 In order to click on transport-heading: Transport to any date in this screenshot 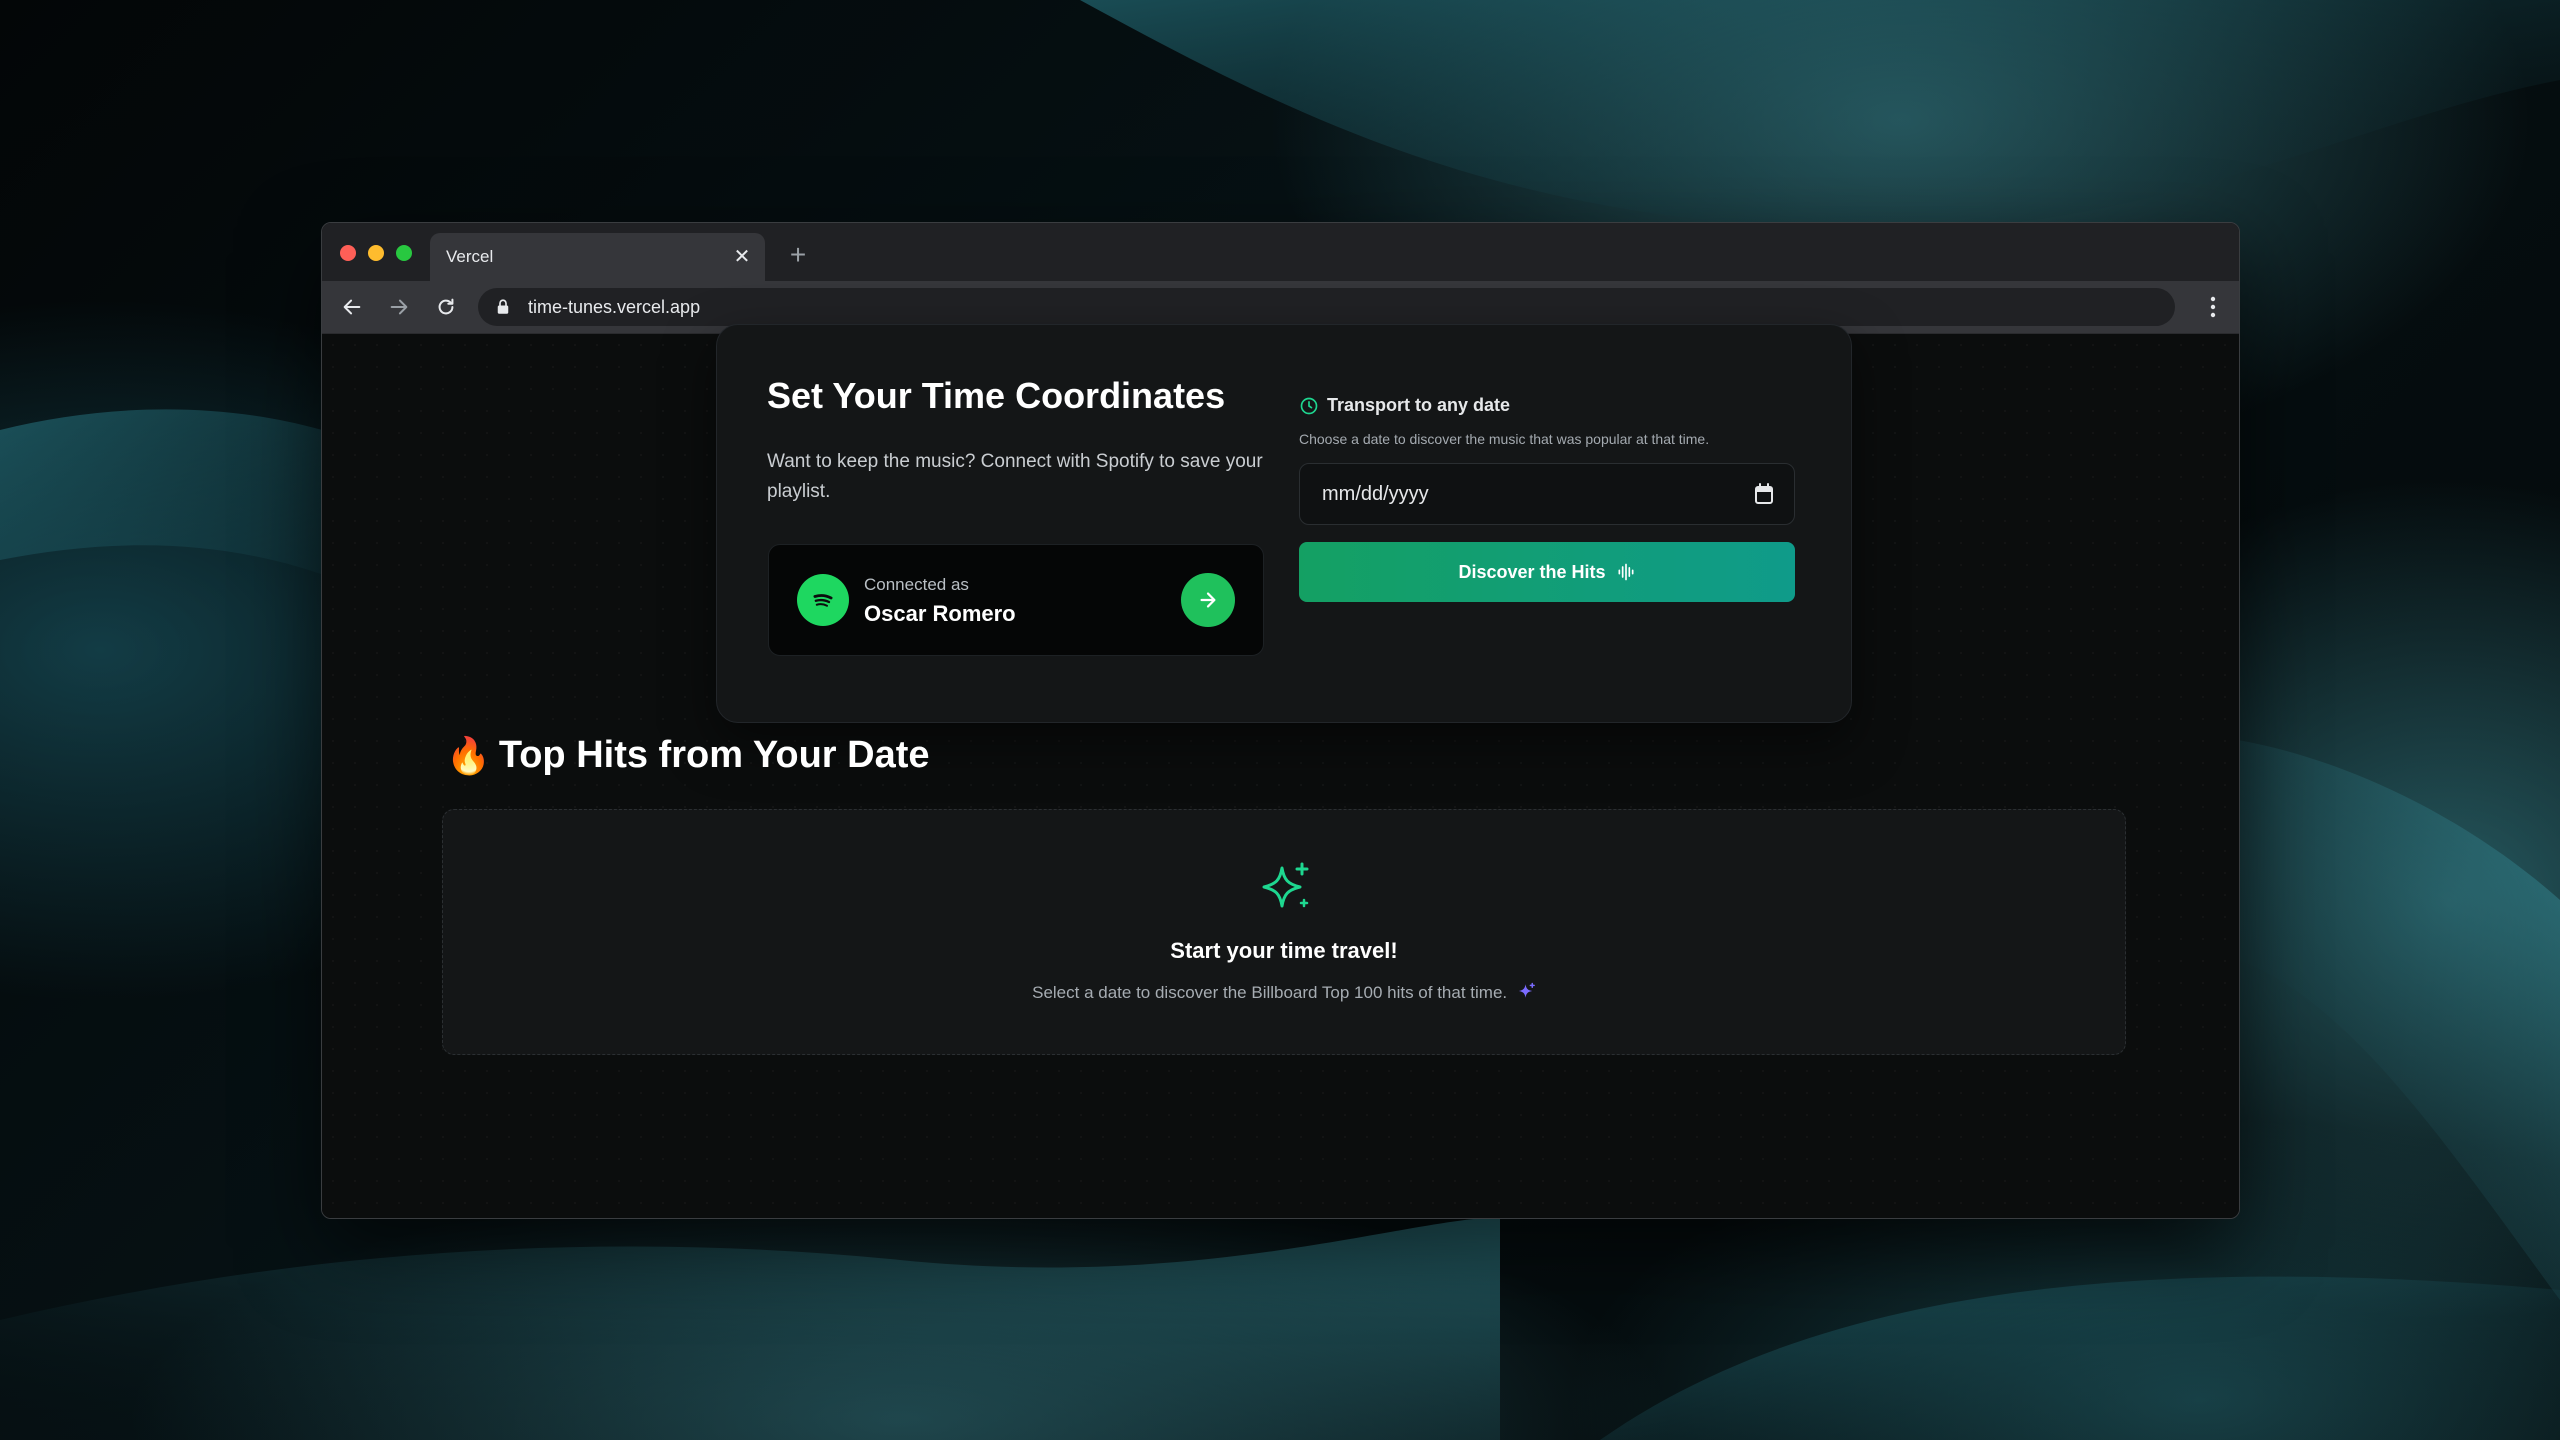, I will do `click(1404, 405)`.